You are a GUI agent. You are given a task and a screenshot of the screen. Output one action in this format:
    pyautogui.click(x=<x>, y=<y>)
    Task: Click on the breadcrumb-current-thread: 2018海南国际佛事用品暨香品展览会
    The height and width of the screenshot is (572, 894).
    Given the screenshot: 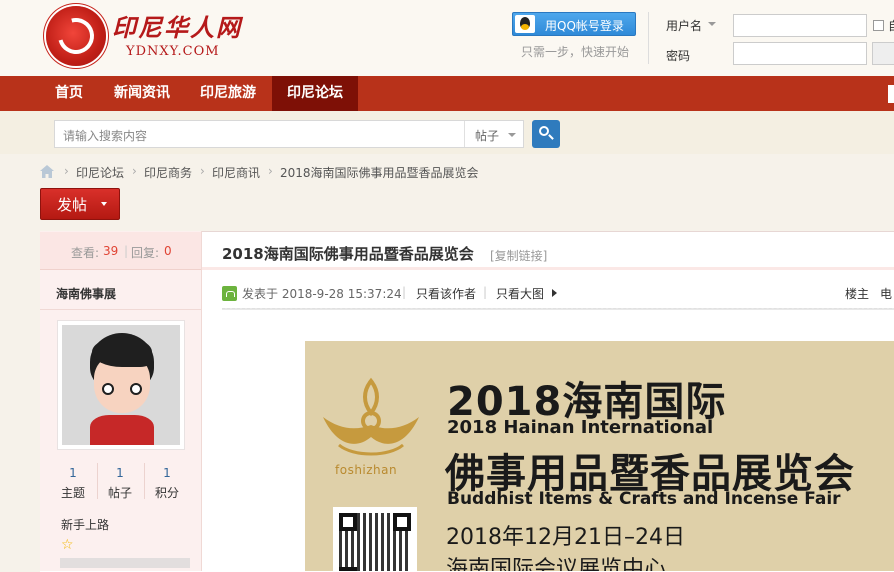 What is the action you would take?
    pyautogui.click(x=379, y=172)
    